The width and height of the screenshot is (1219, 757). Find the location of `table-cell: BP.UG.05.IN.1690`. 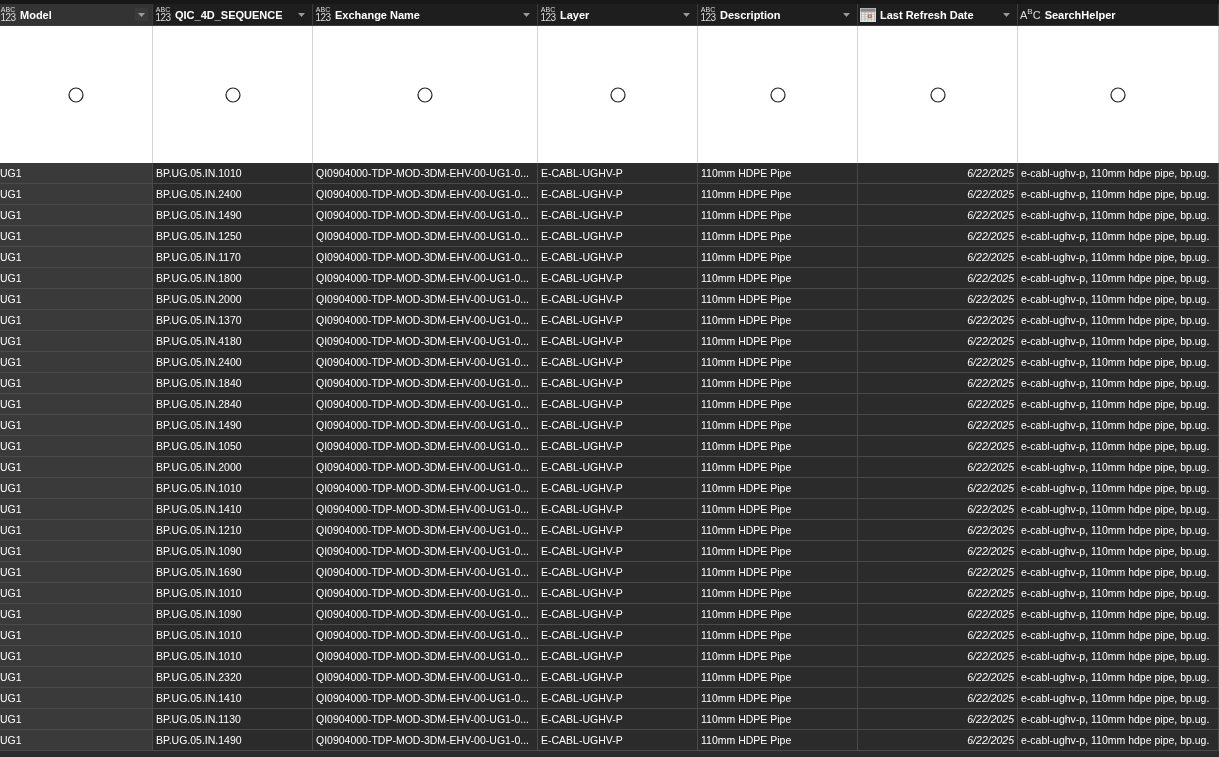

table-cell: BP.UG.05.IN.1690 is located at coordinates (233, 572).